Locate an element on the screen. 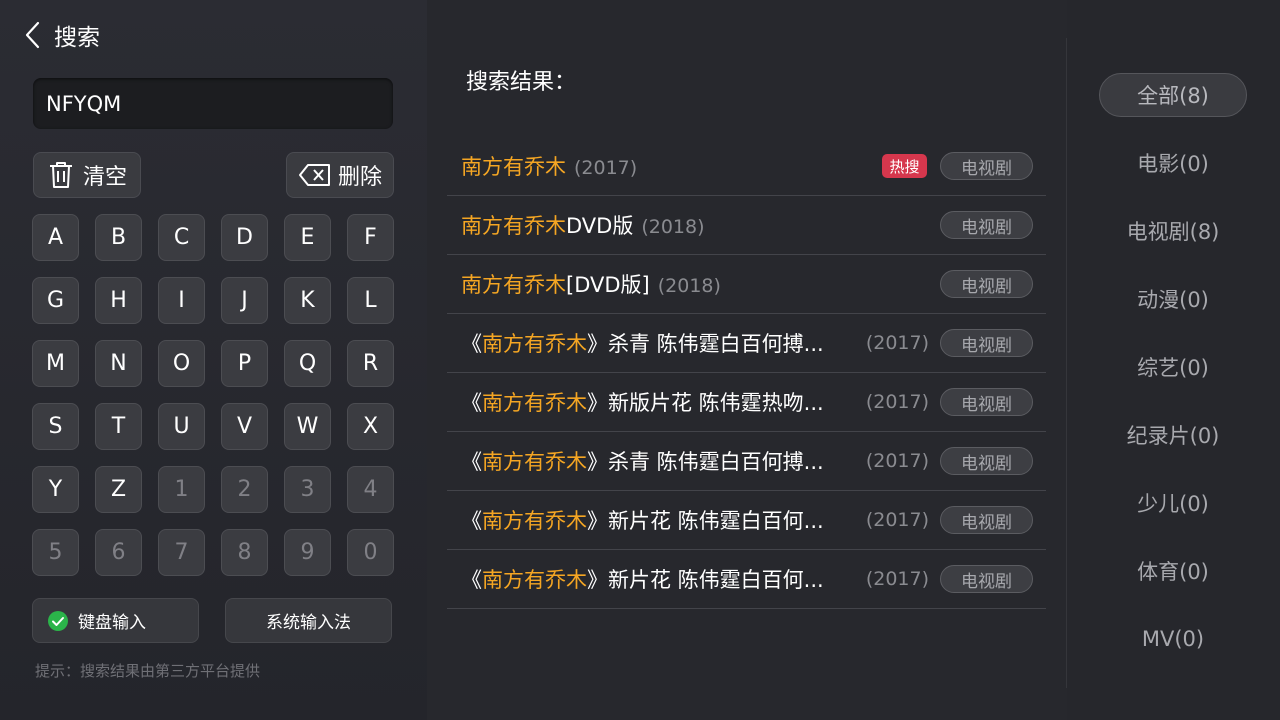  category-item: MV(0) is located at coordinates (1173, 639).